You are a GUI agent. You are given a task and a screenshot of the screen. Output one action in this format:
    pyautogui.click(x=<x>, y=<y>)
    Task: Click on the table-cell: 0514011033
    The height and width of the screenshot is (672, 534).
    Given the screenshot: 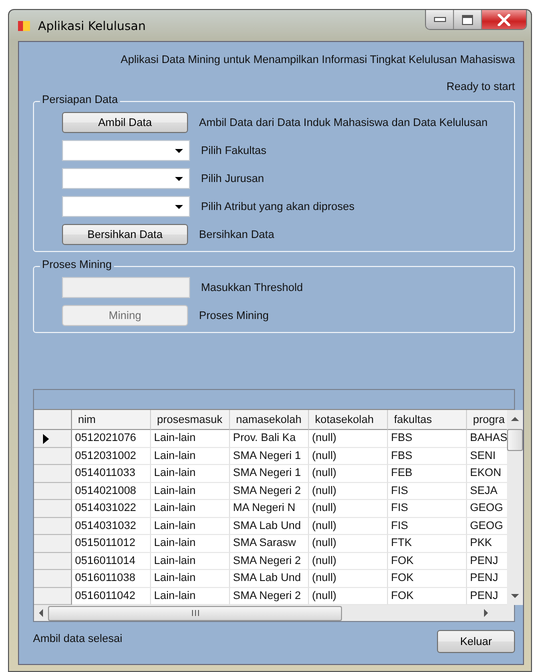 What is the action you would take?
    pyautogui.click(x=111, y=473)
    